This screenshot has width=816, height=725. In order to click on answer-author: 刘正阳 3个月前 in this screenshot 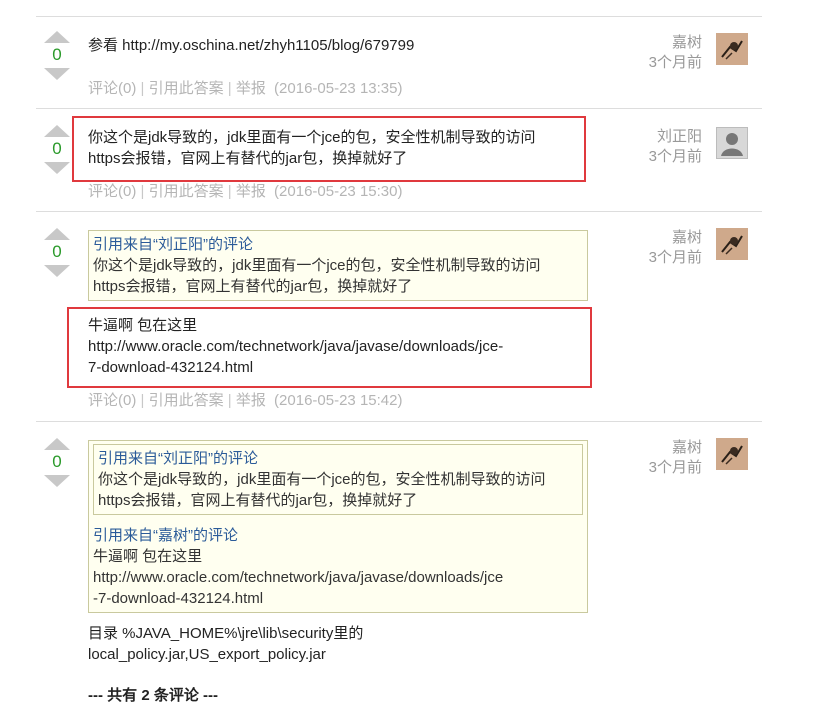, I will do `click(678, 147)`.